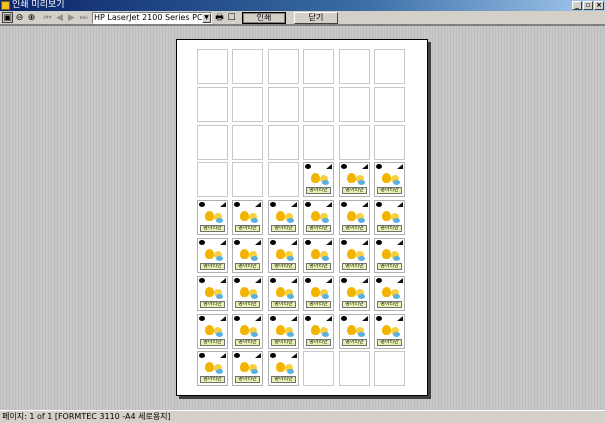 The width and height of the screenshot is (605, 423). Describe the element at coordinates (206, 17) in the screenshot. I see `chevron-down-icon: ▼` at that location.